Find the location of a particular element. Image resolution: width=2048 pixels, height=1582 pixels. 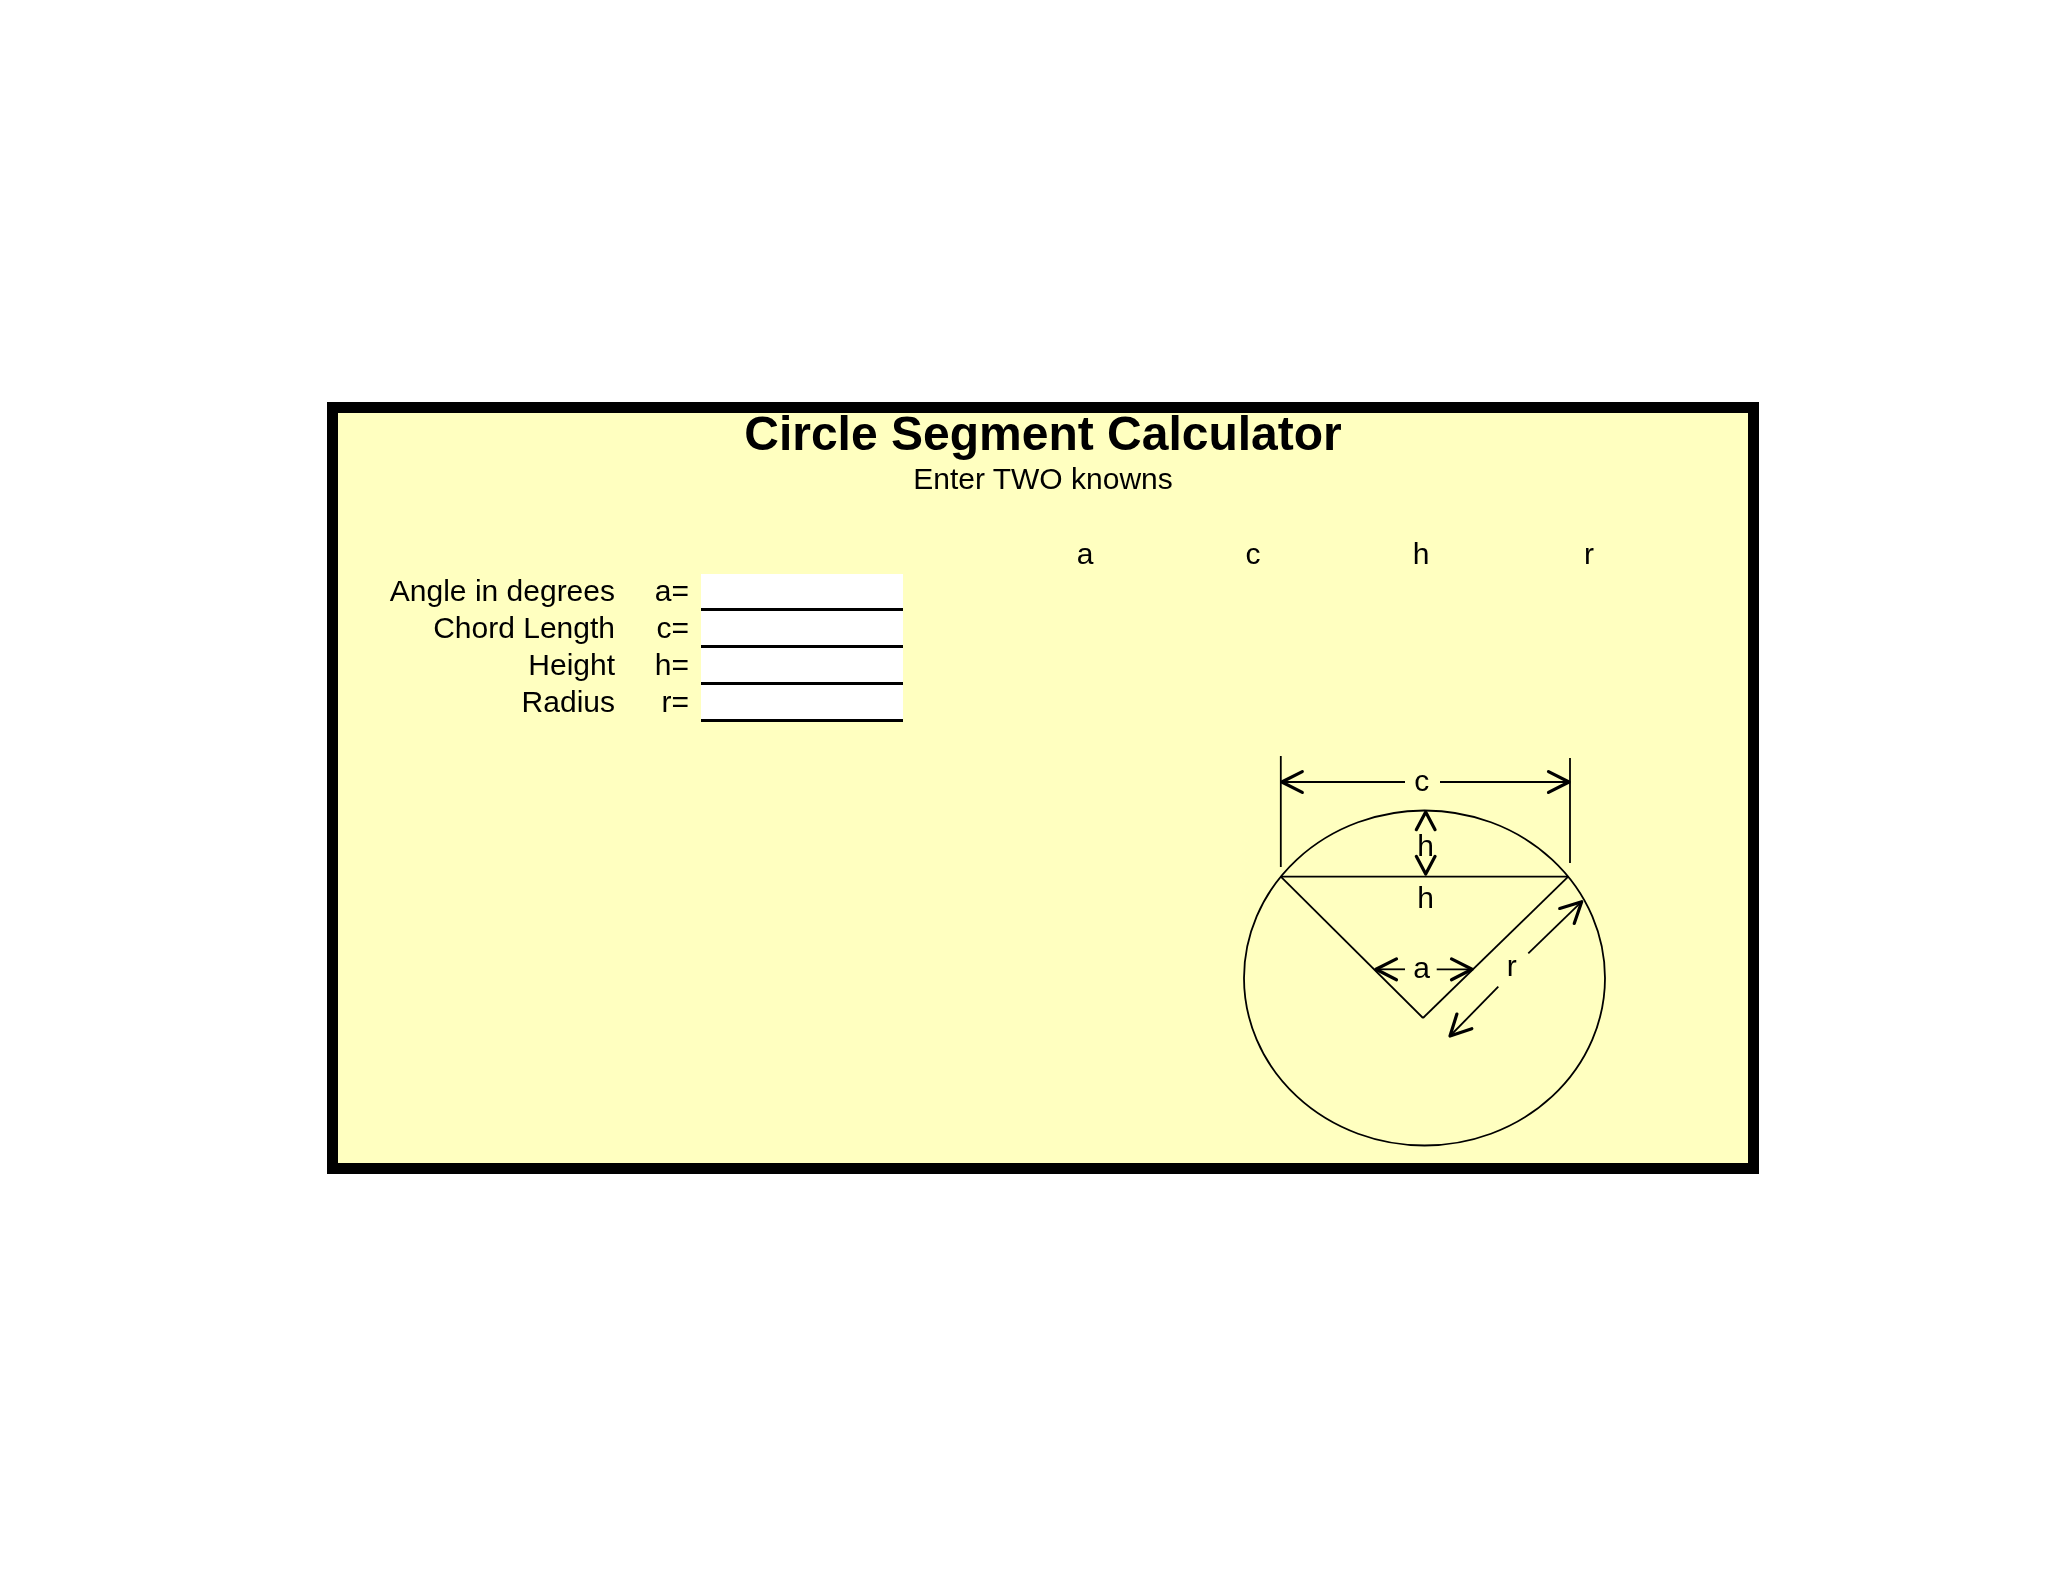

column-header: c is located at coordinates (1253, 554).